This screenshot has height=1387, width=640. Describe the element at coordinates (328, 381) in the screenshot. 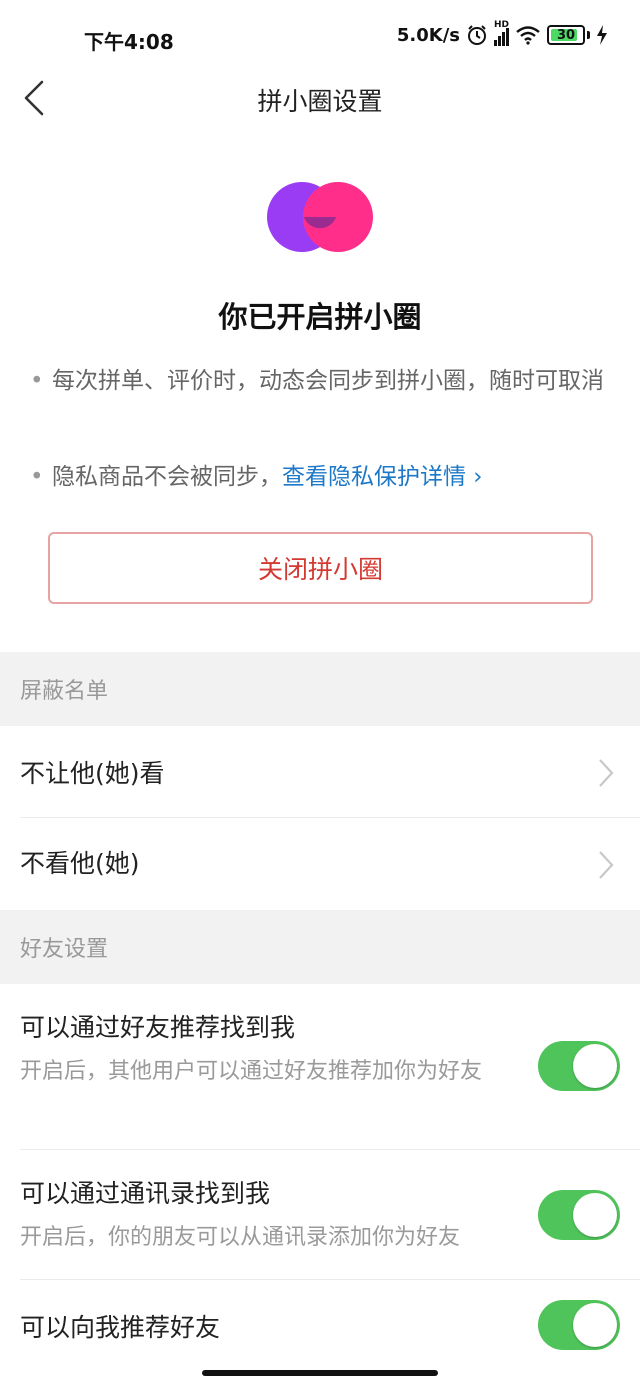

I see `info-bullet-text: 每次拼单、评价时，动态会同步到拼小圈，随时可取消` at that location.